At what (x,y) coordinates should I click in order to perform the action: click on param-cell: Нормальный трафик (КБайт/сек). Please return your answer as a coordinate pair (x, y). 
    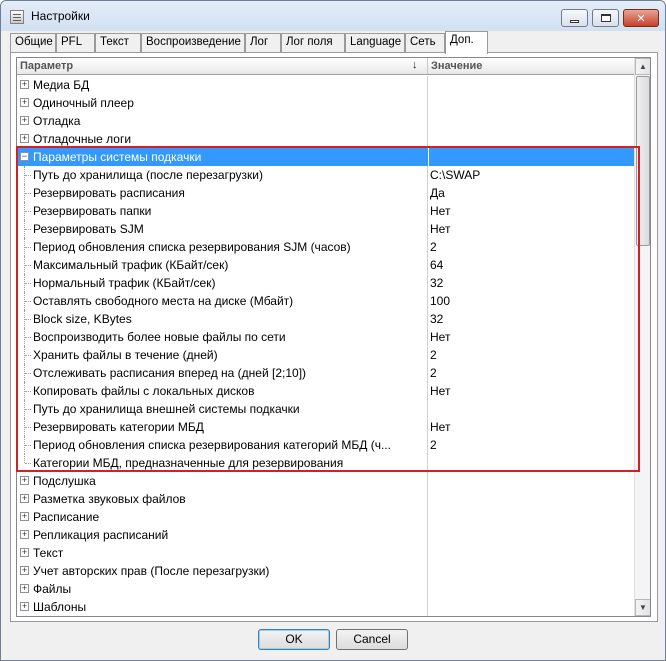
    Looking at the image, I should click on (222, 283).